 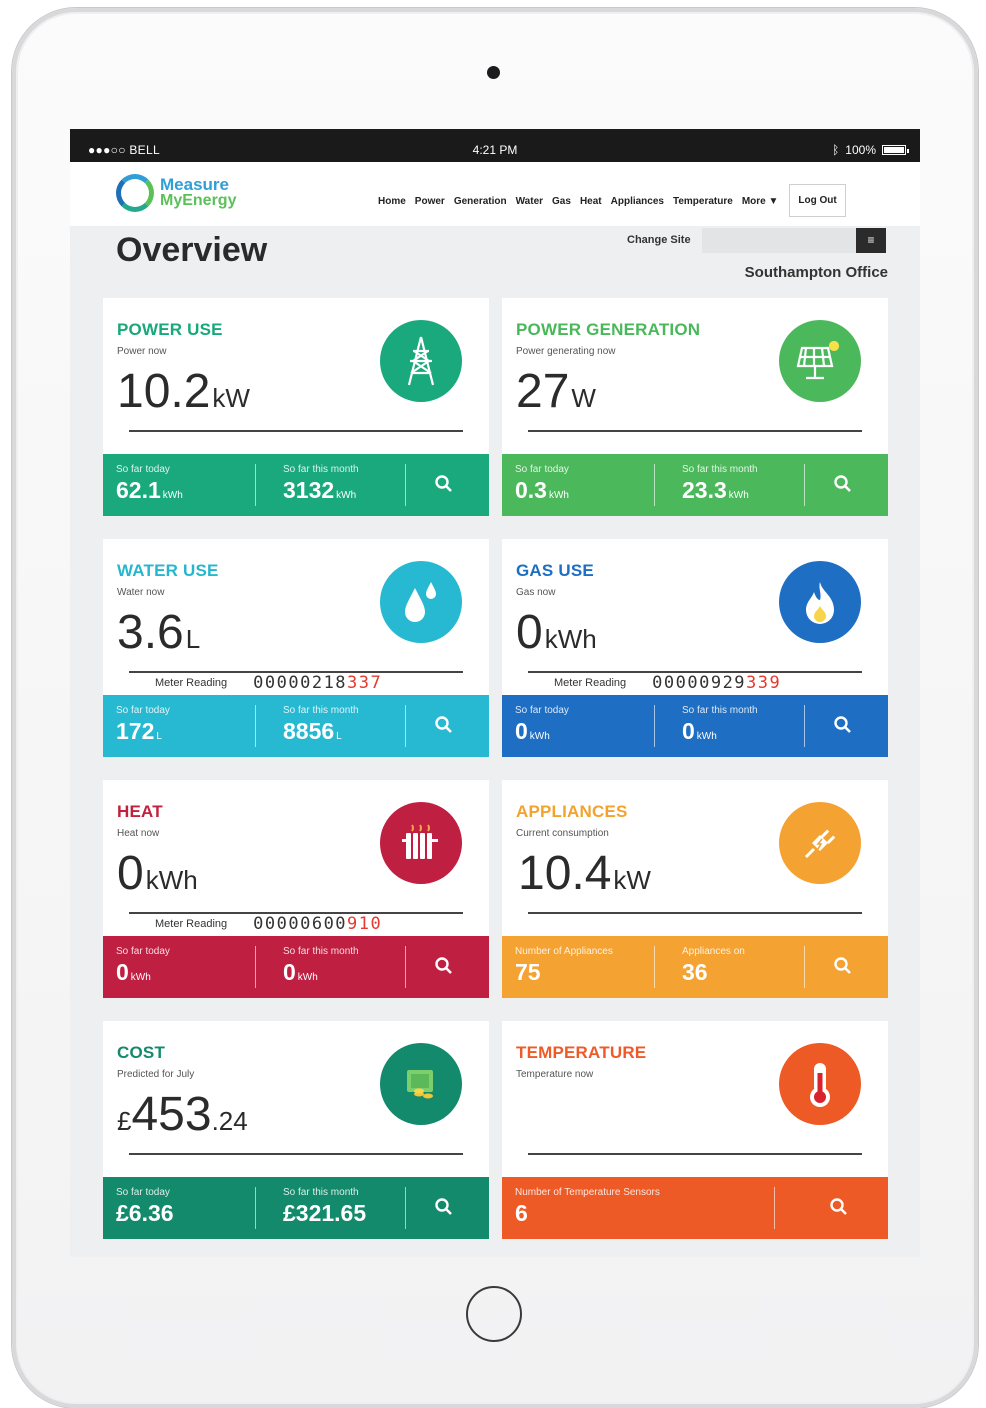 I want to click on nav-home: Home, so click(x=392, y=201).